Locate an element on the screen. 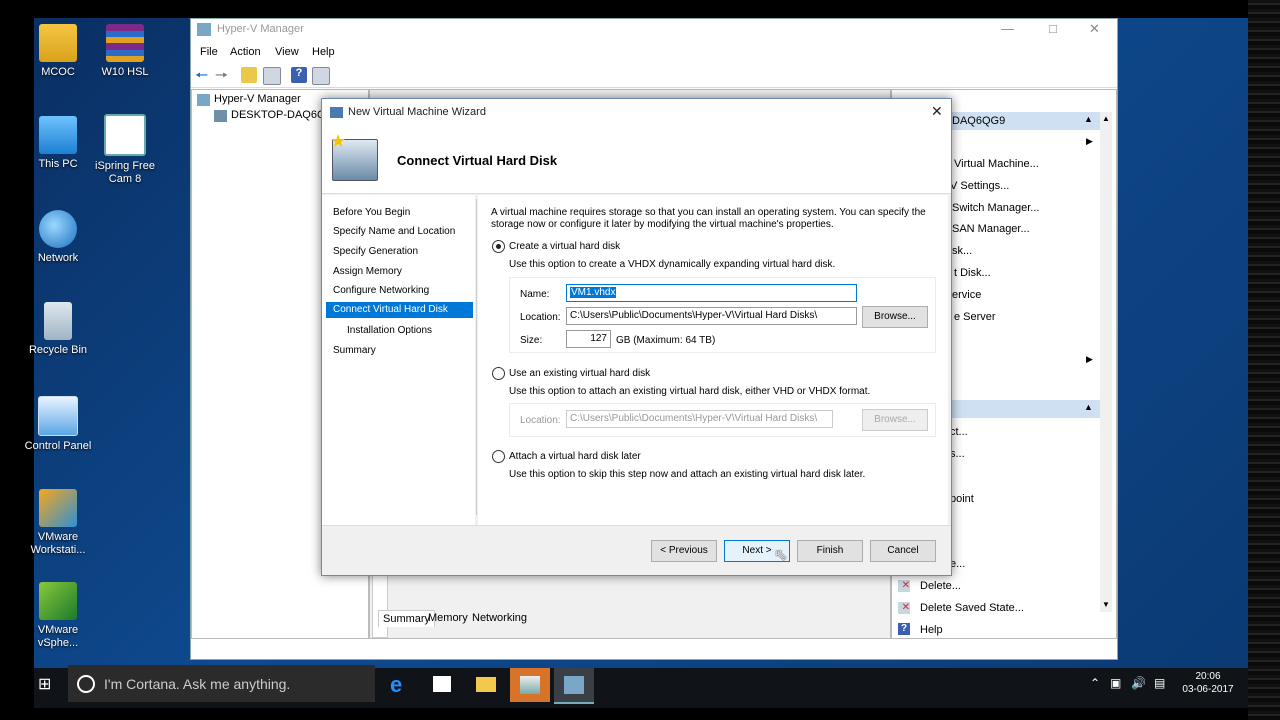  windows-start-icon: ⊞ is located at coordinates (44, 684).